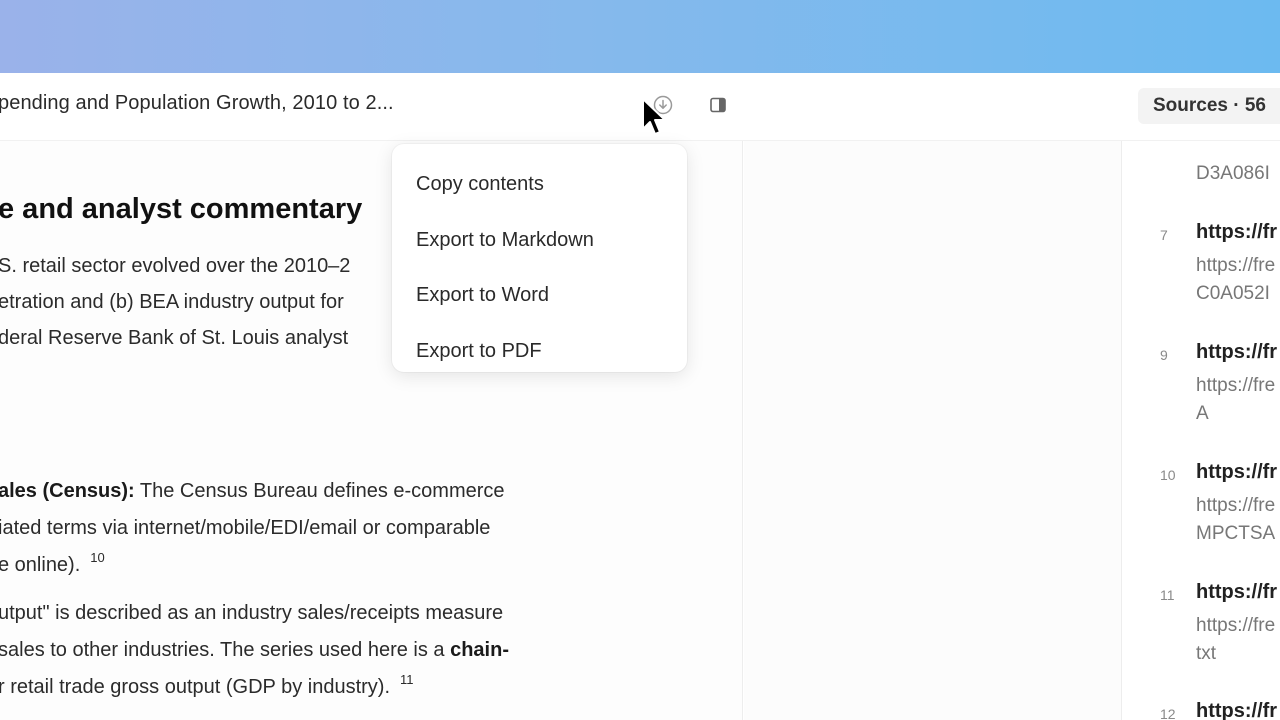 The image size is (1280, 720). I want to click on source-url-line: D3A086I, so click(1233, 173).